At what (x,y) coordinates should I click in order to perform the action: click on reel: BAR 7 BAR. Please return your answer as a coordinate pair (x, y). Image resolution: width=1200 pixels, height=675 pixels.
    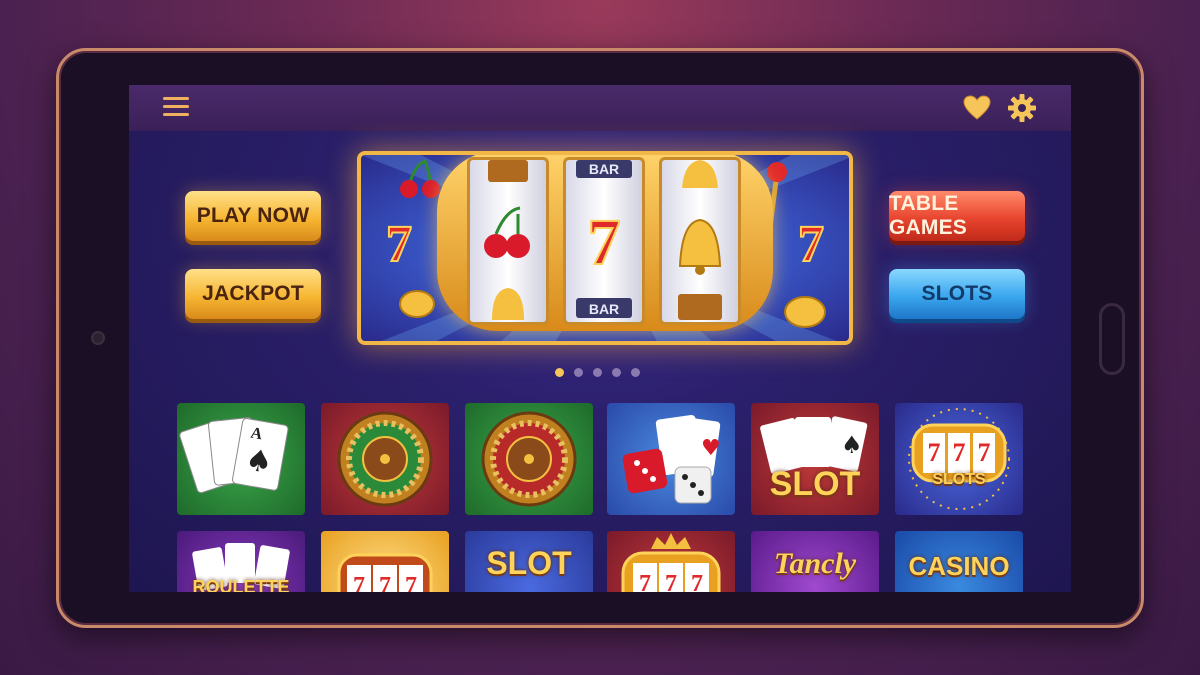
    Looking at the image, I should click on (604, 241).